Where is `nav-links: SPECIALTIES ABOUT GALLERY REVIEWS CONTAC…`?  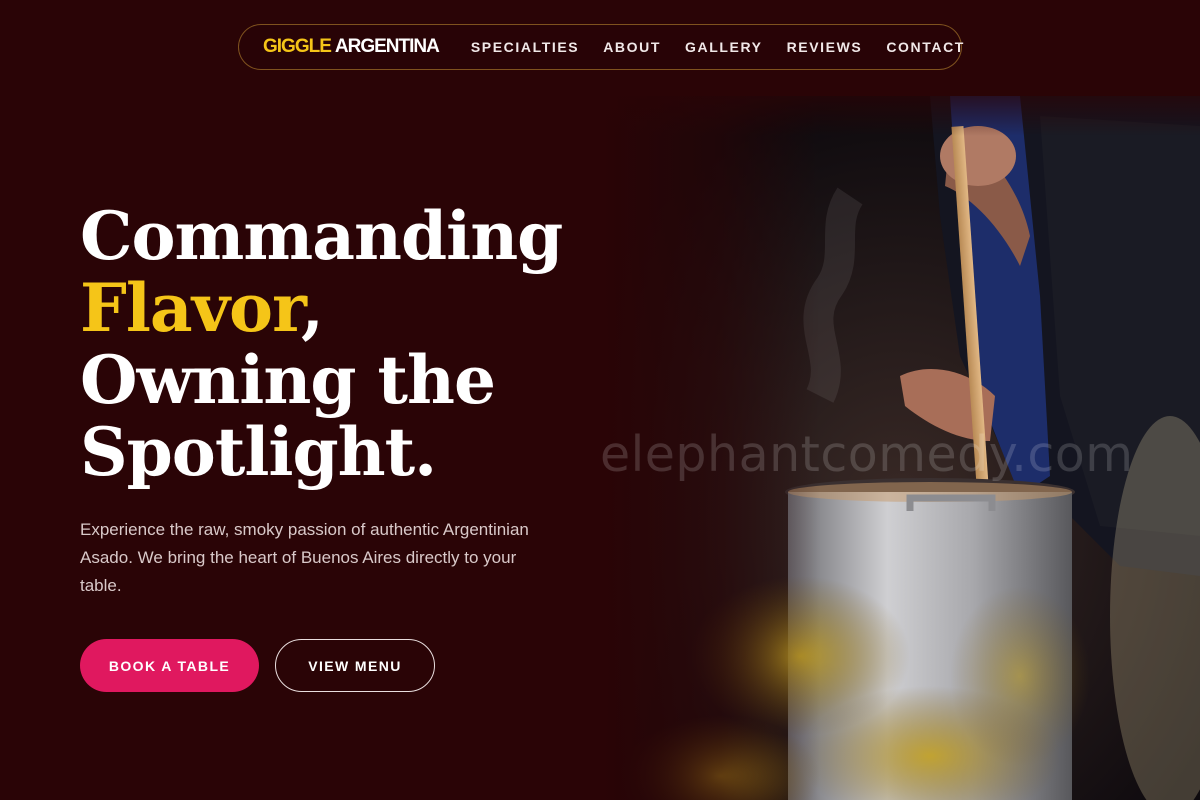
nav-links: SPECIALTIES ABOUT GALLERY REVIEWS CONTAC… is located at coordinates (718, 47).